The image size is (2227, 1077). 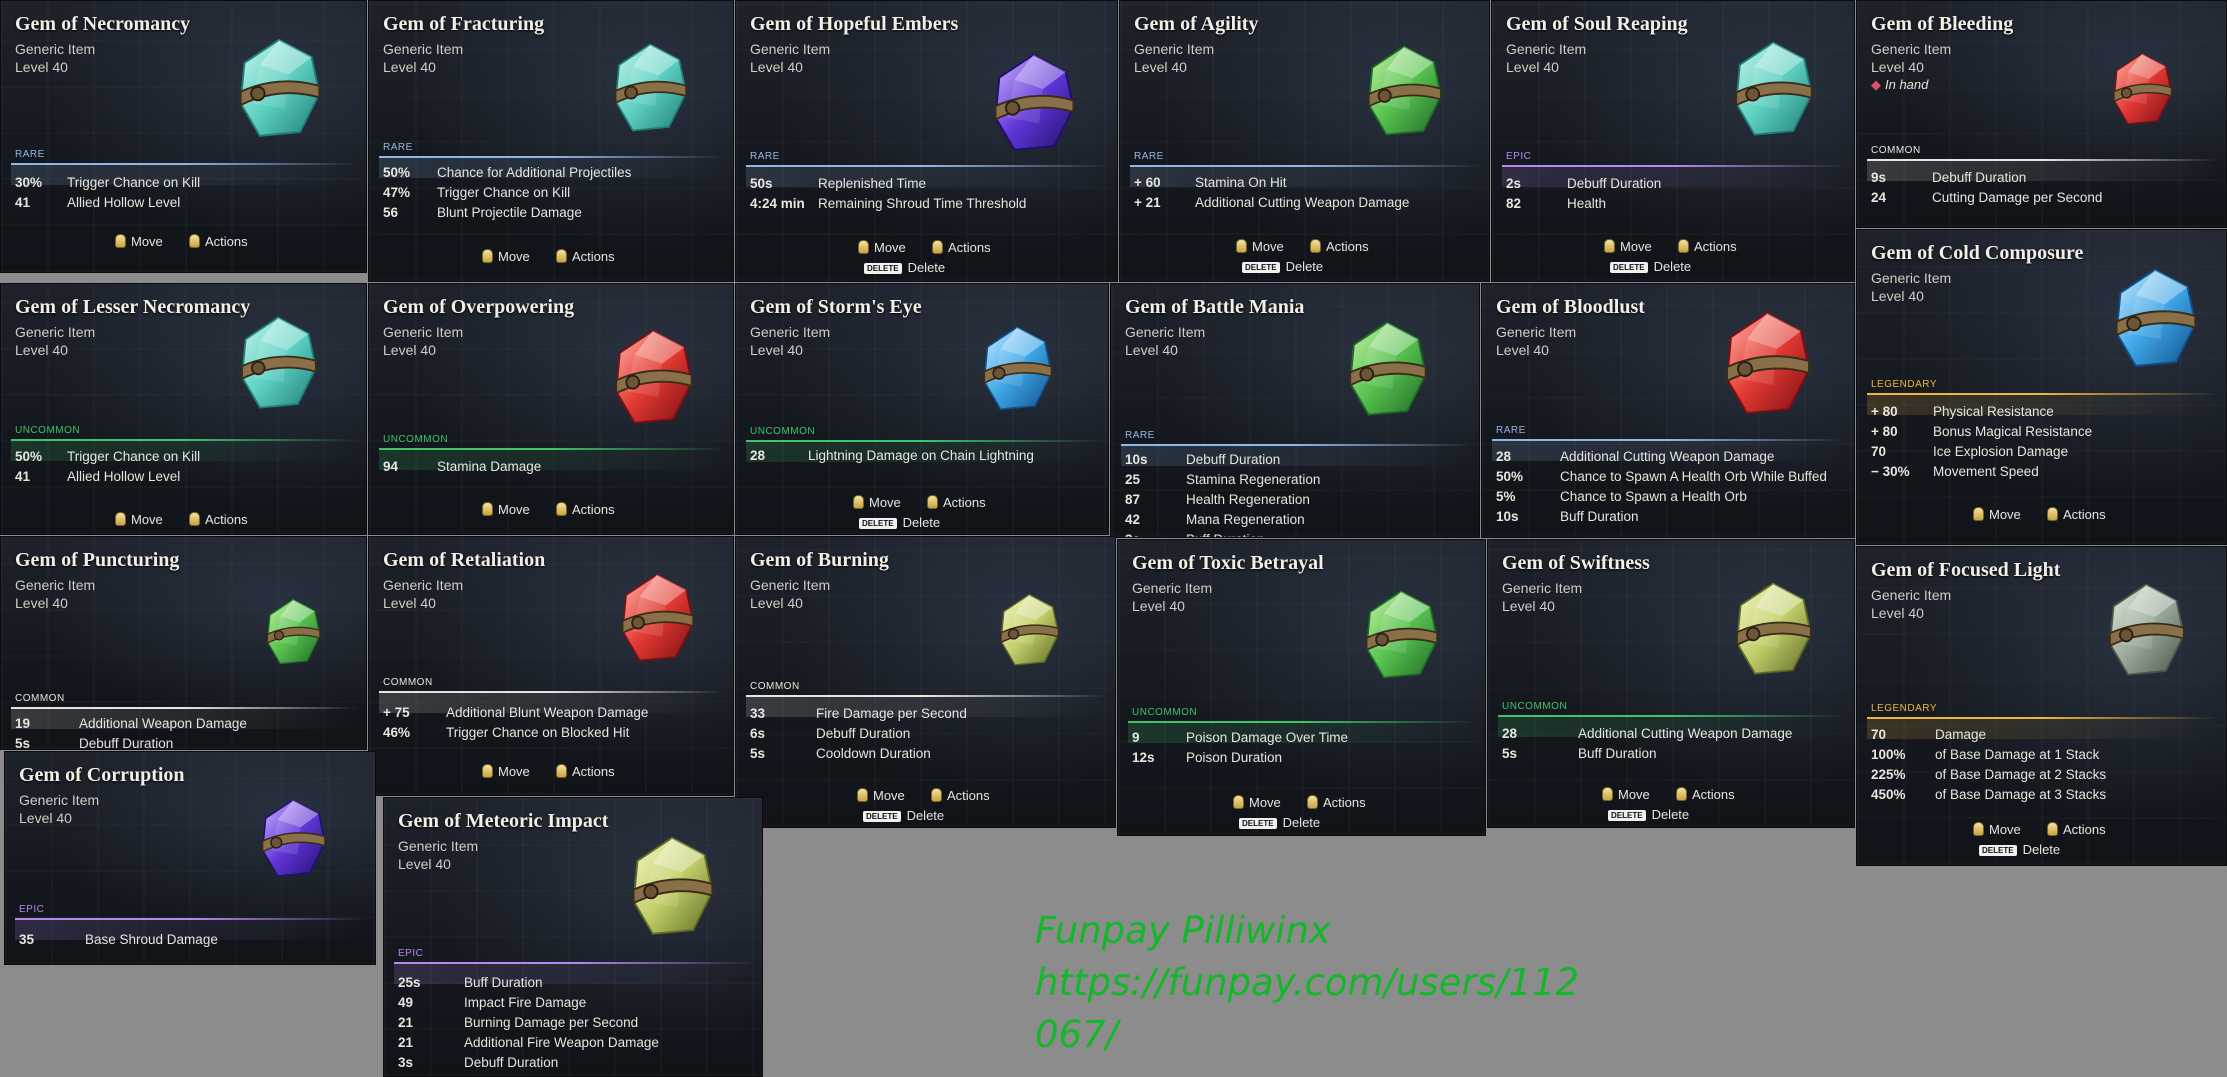 I want to click on rarity-label: LEGENDARY, so click(x=1904, y=708).